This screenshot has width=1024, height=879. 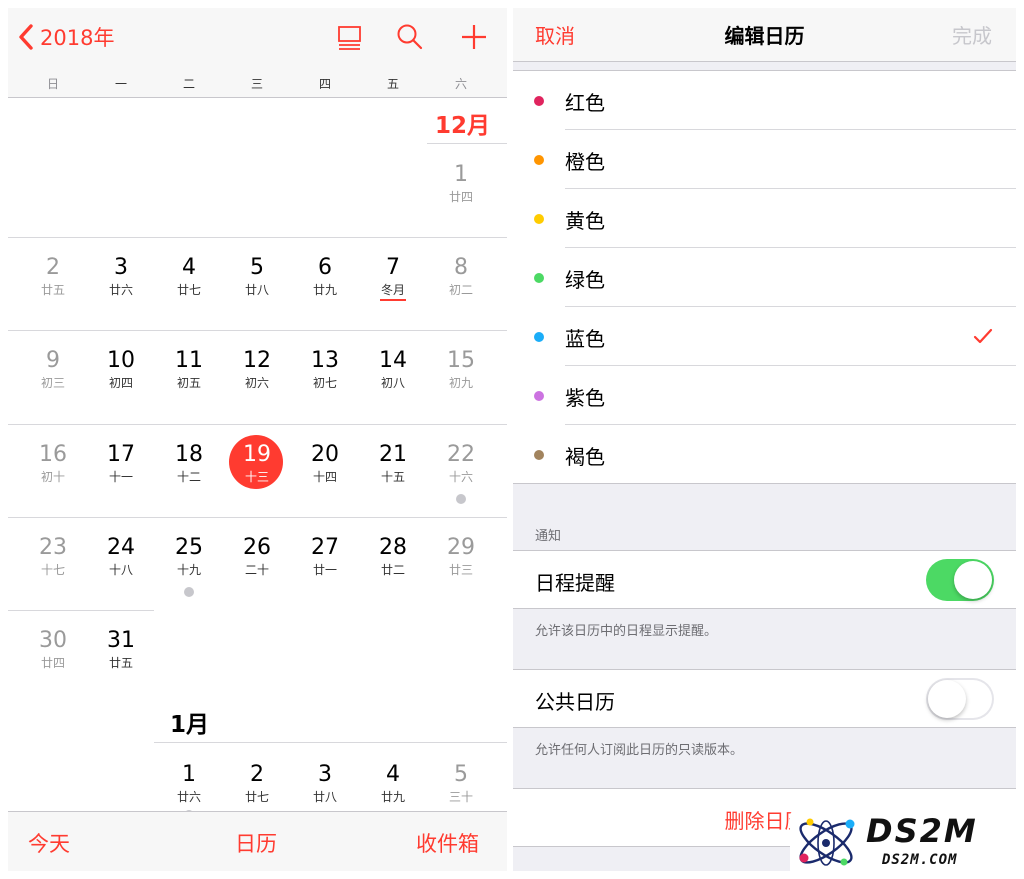 I want to click on day-number: 26, so click(x=257, y=547).